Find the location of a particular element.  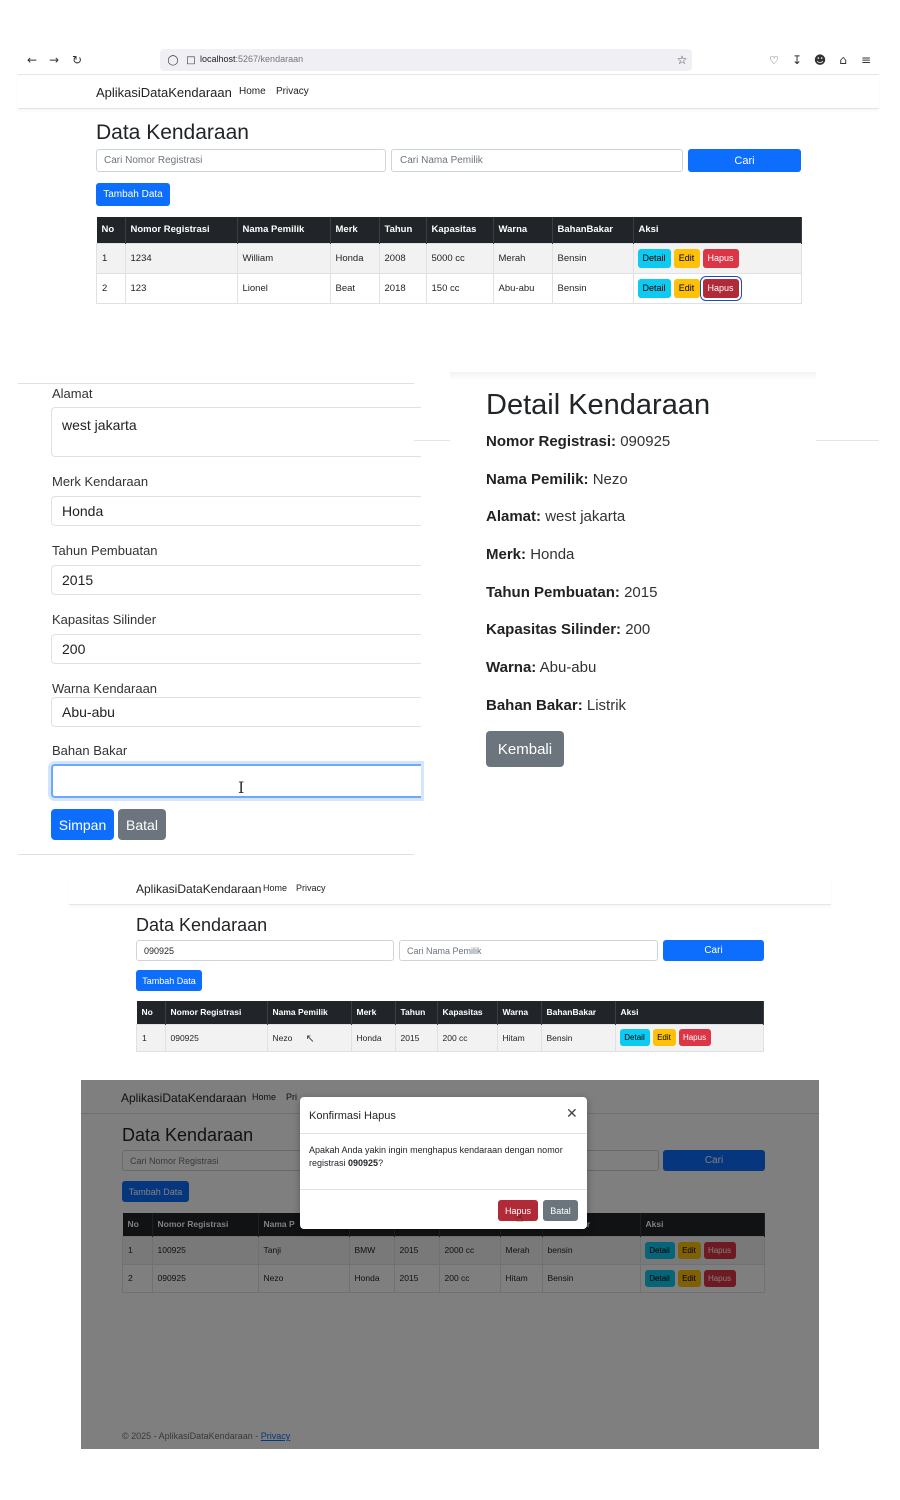

detail-nama-value: Nezo is located at coordinates (610, 479).